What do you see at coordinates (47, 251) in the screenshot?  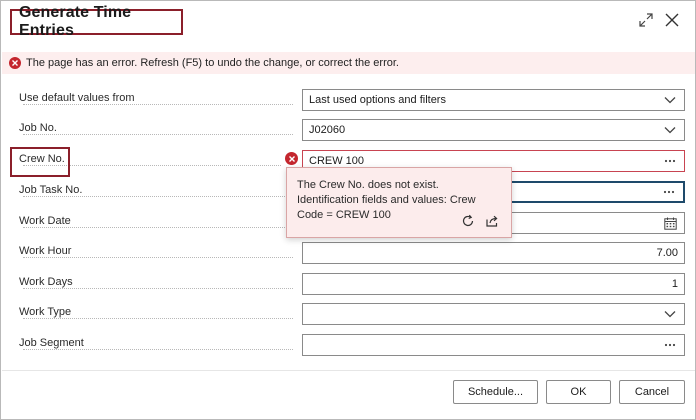 I see `work-hour-label: Work Hour` at bounding box center [47, 251].